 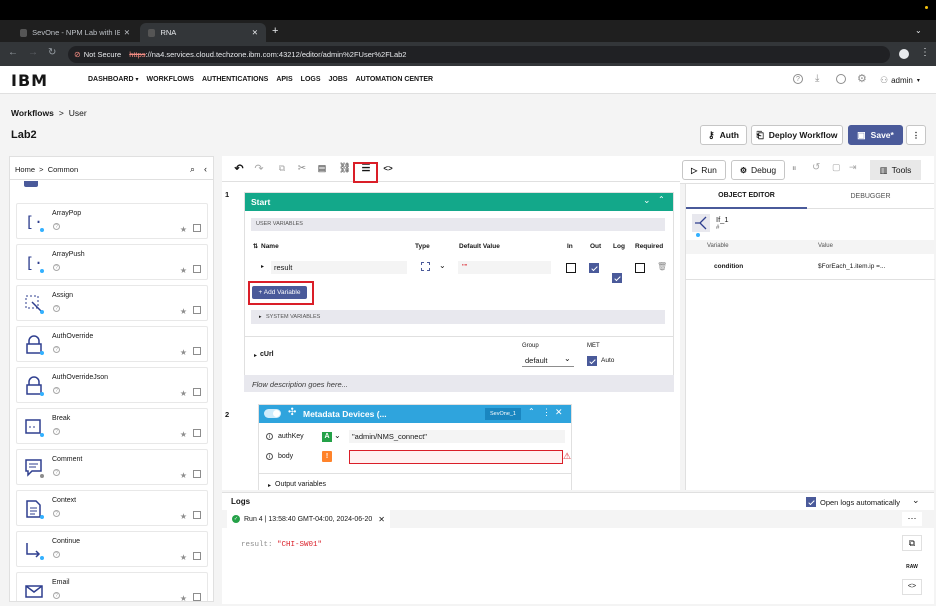 What do you see at coordinates (32, 113) in the screenshot?
I see `breadcrumb-workflows: Workflows` at bounding box center [32, 113].